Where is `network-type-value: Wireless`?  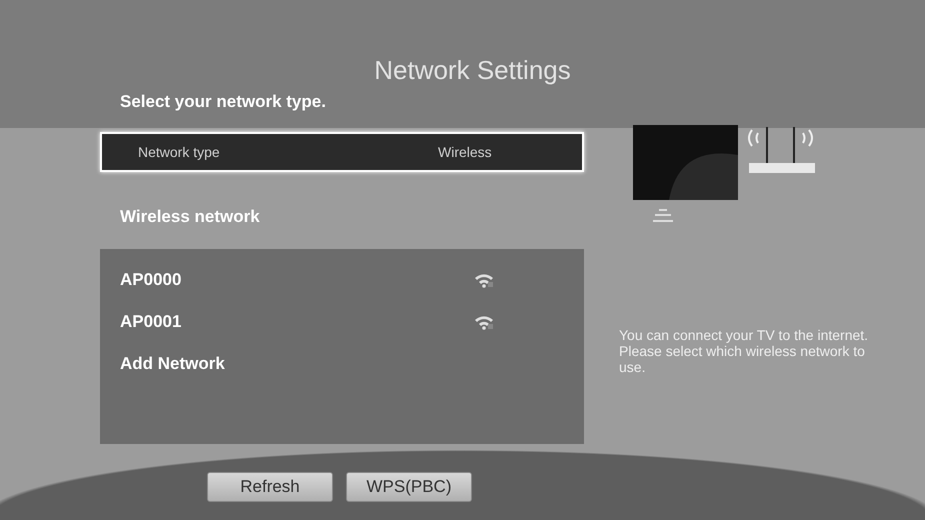
network-type-value: Wireless is located at coordinates (465, 152).